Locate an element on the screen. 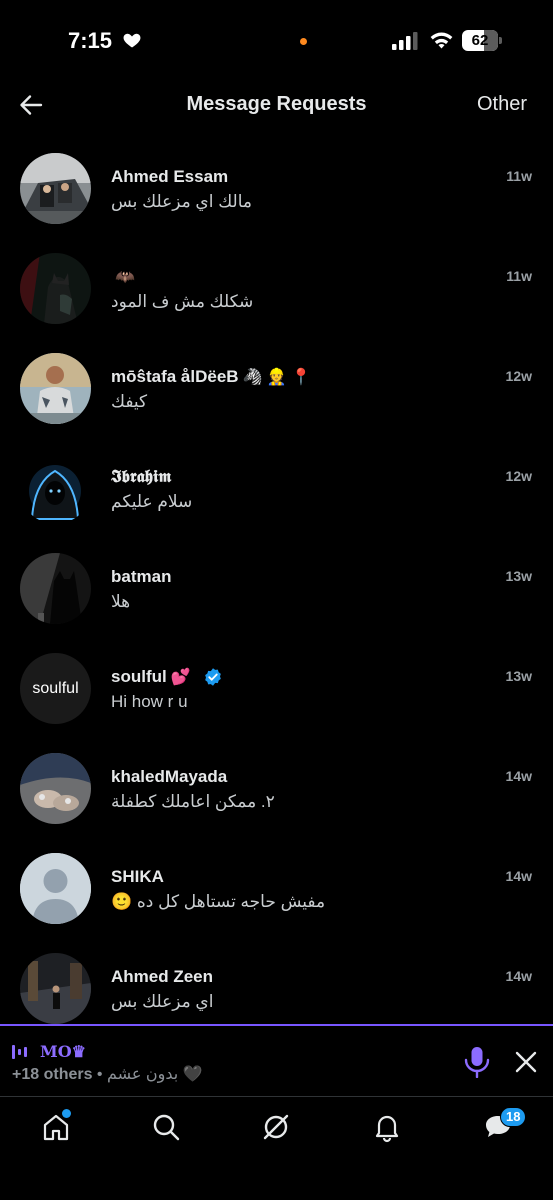 The height and width of the screenshot is (1200, 553). close-icon is located at coordinates (526, 1062).